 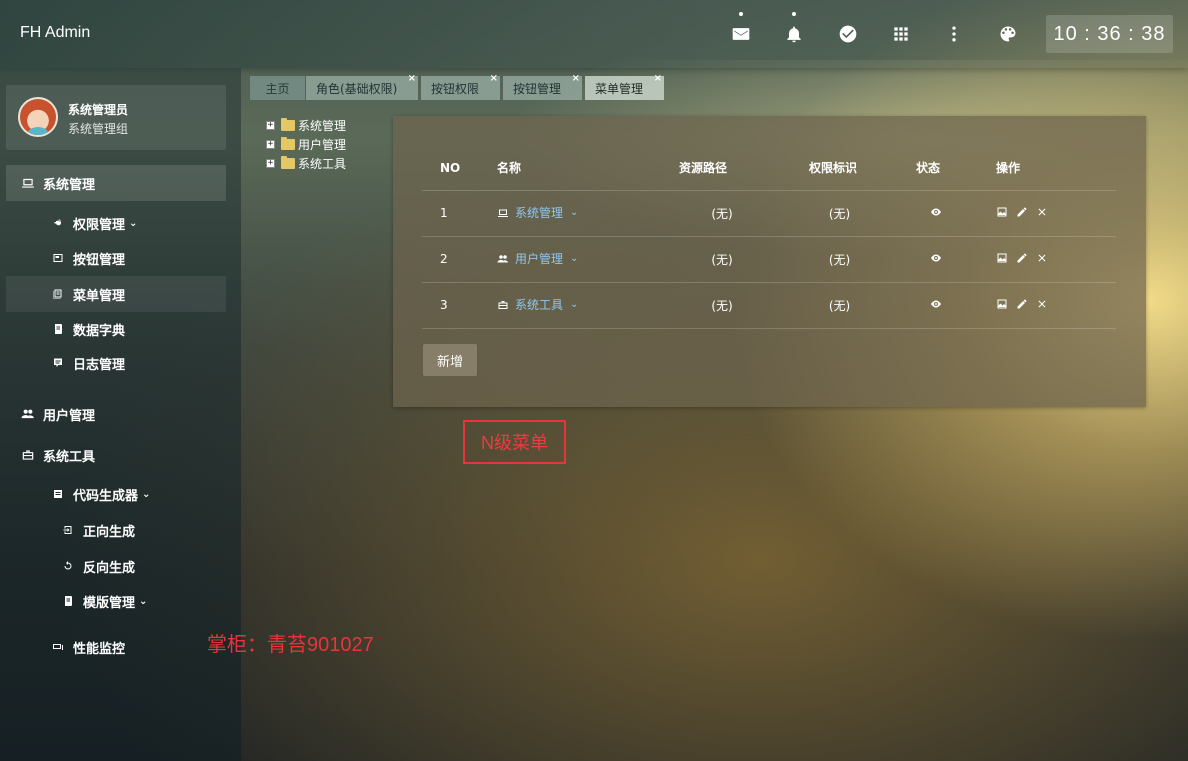 I want to click on tab-label: 按钮管理, so click(x=537, y=88).